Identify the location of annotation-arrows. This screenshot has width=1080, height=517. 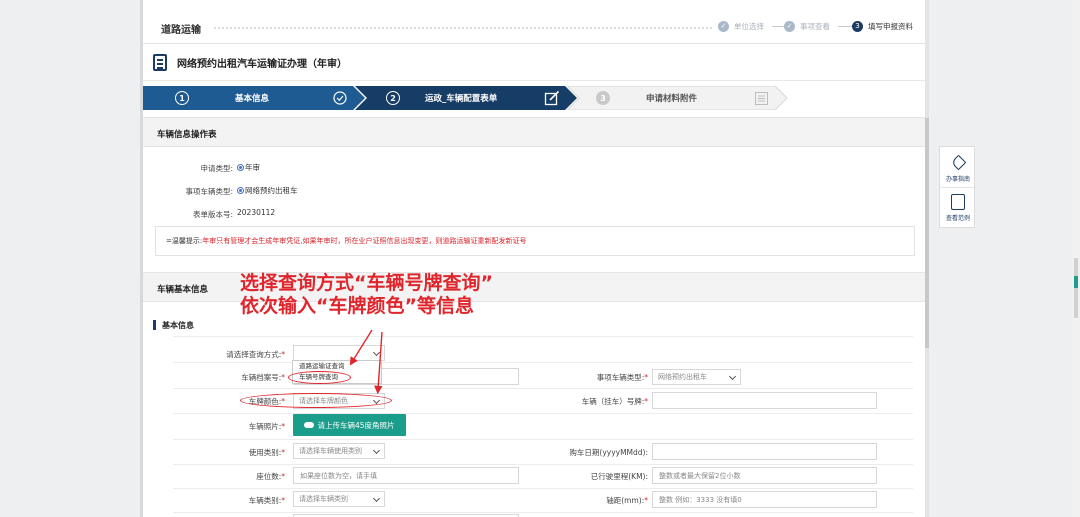
(366, 362).